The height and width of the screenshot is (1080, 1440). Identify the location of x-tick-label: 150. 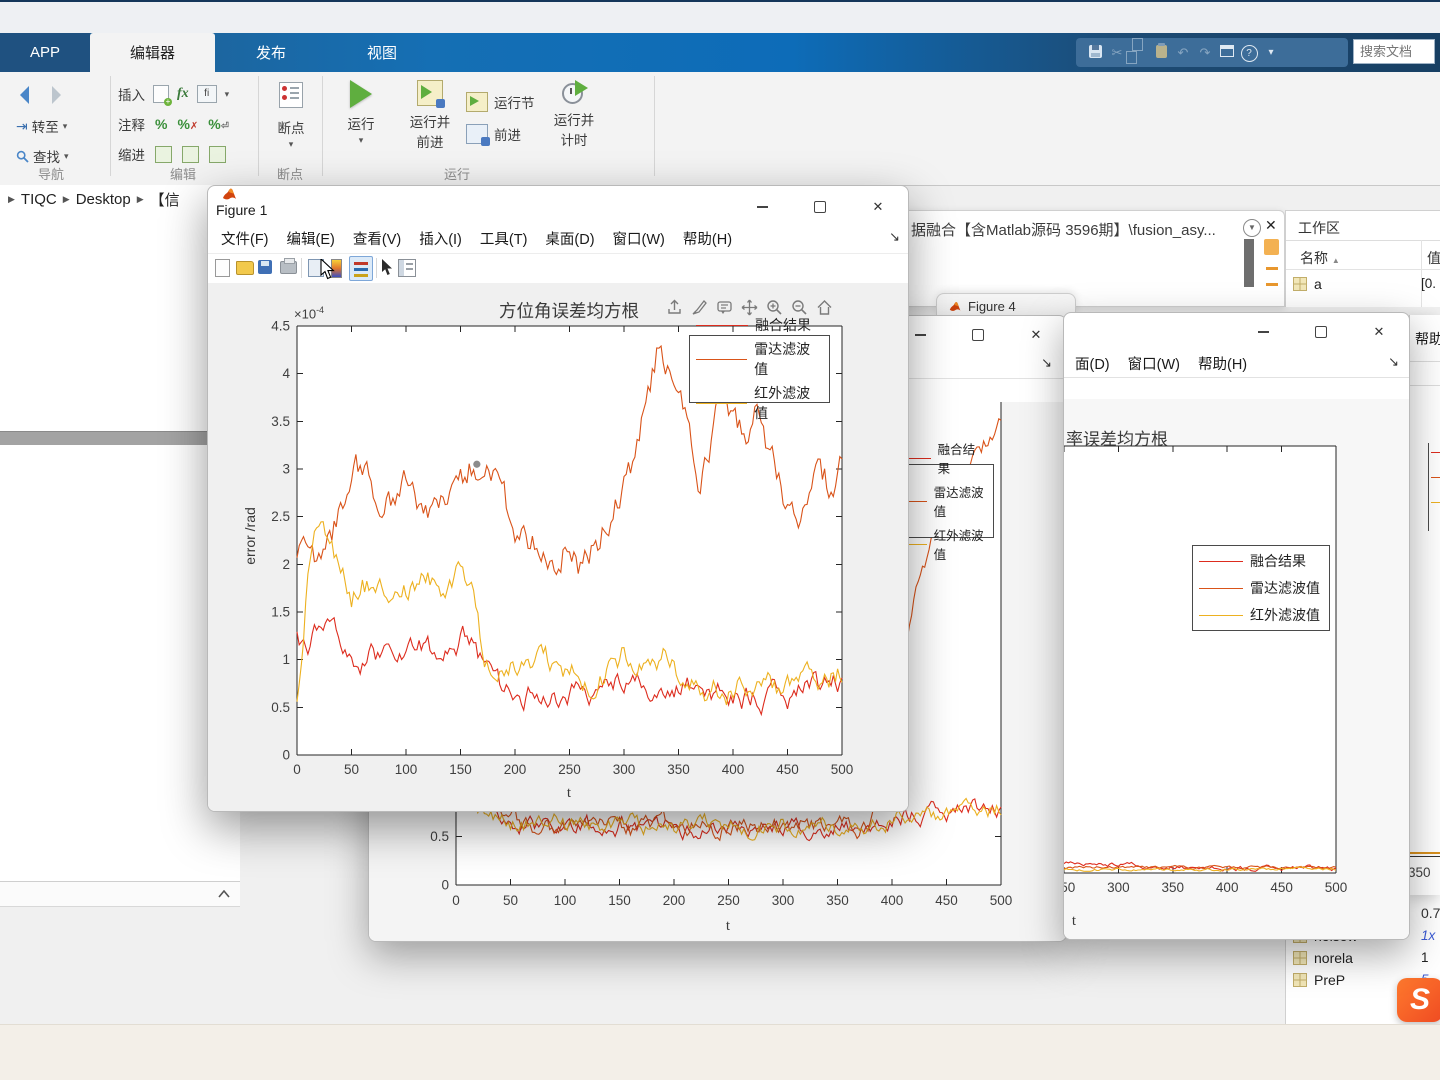
(460, 769).